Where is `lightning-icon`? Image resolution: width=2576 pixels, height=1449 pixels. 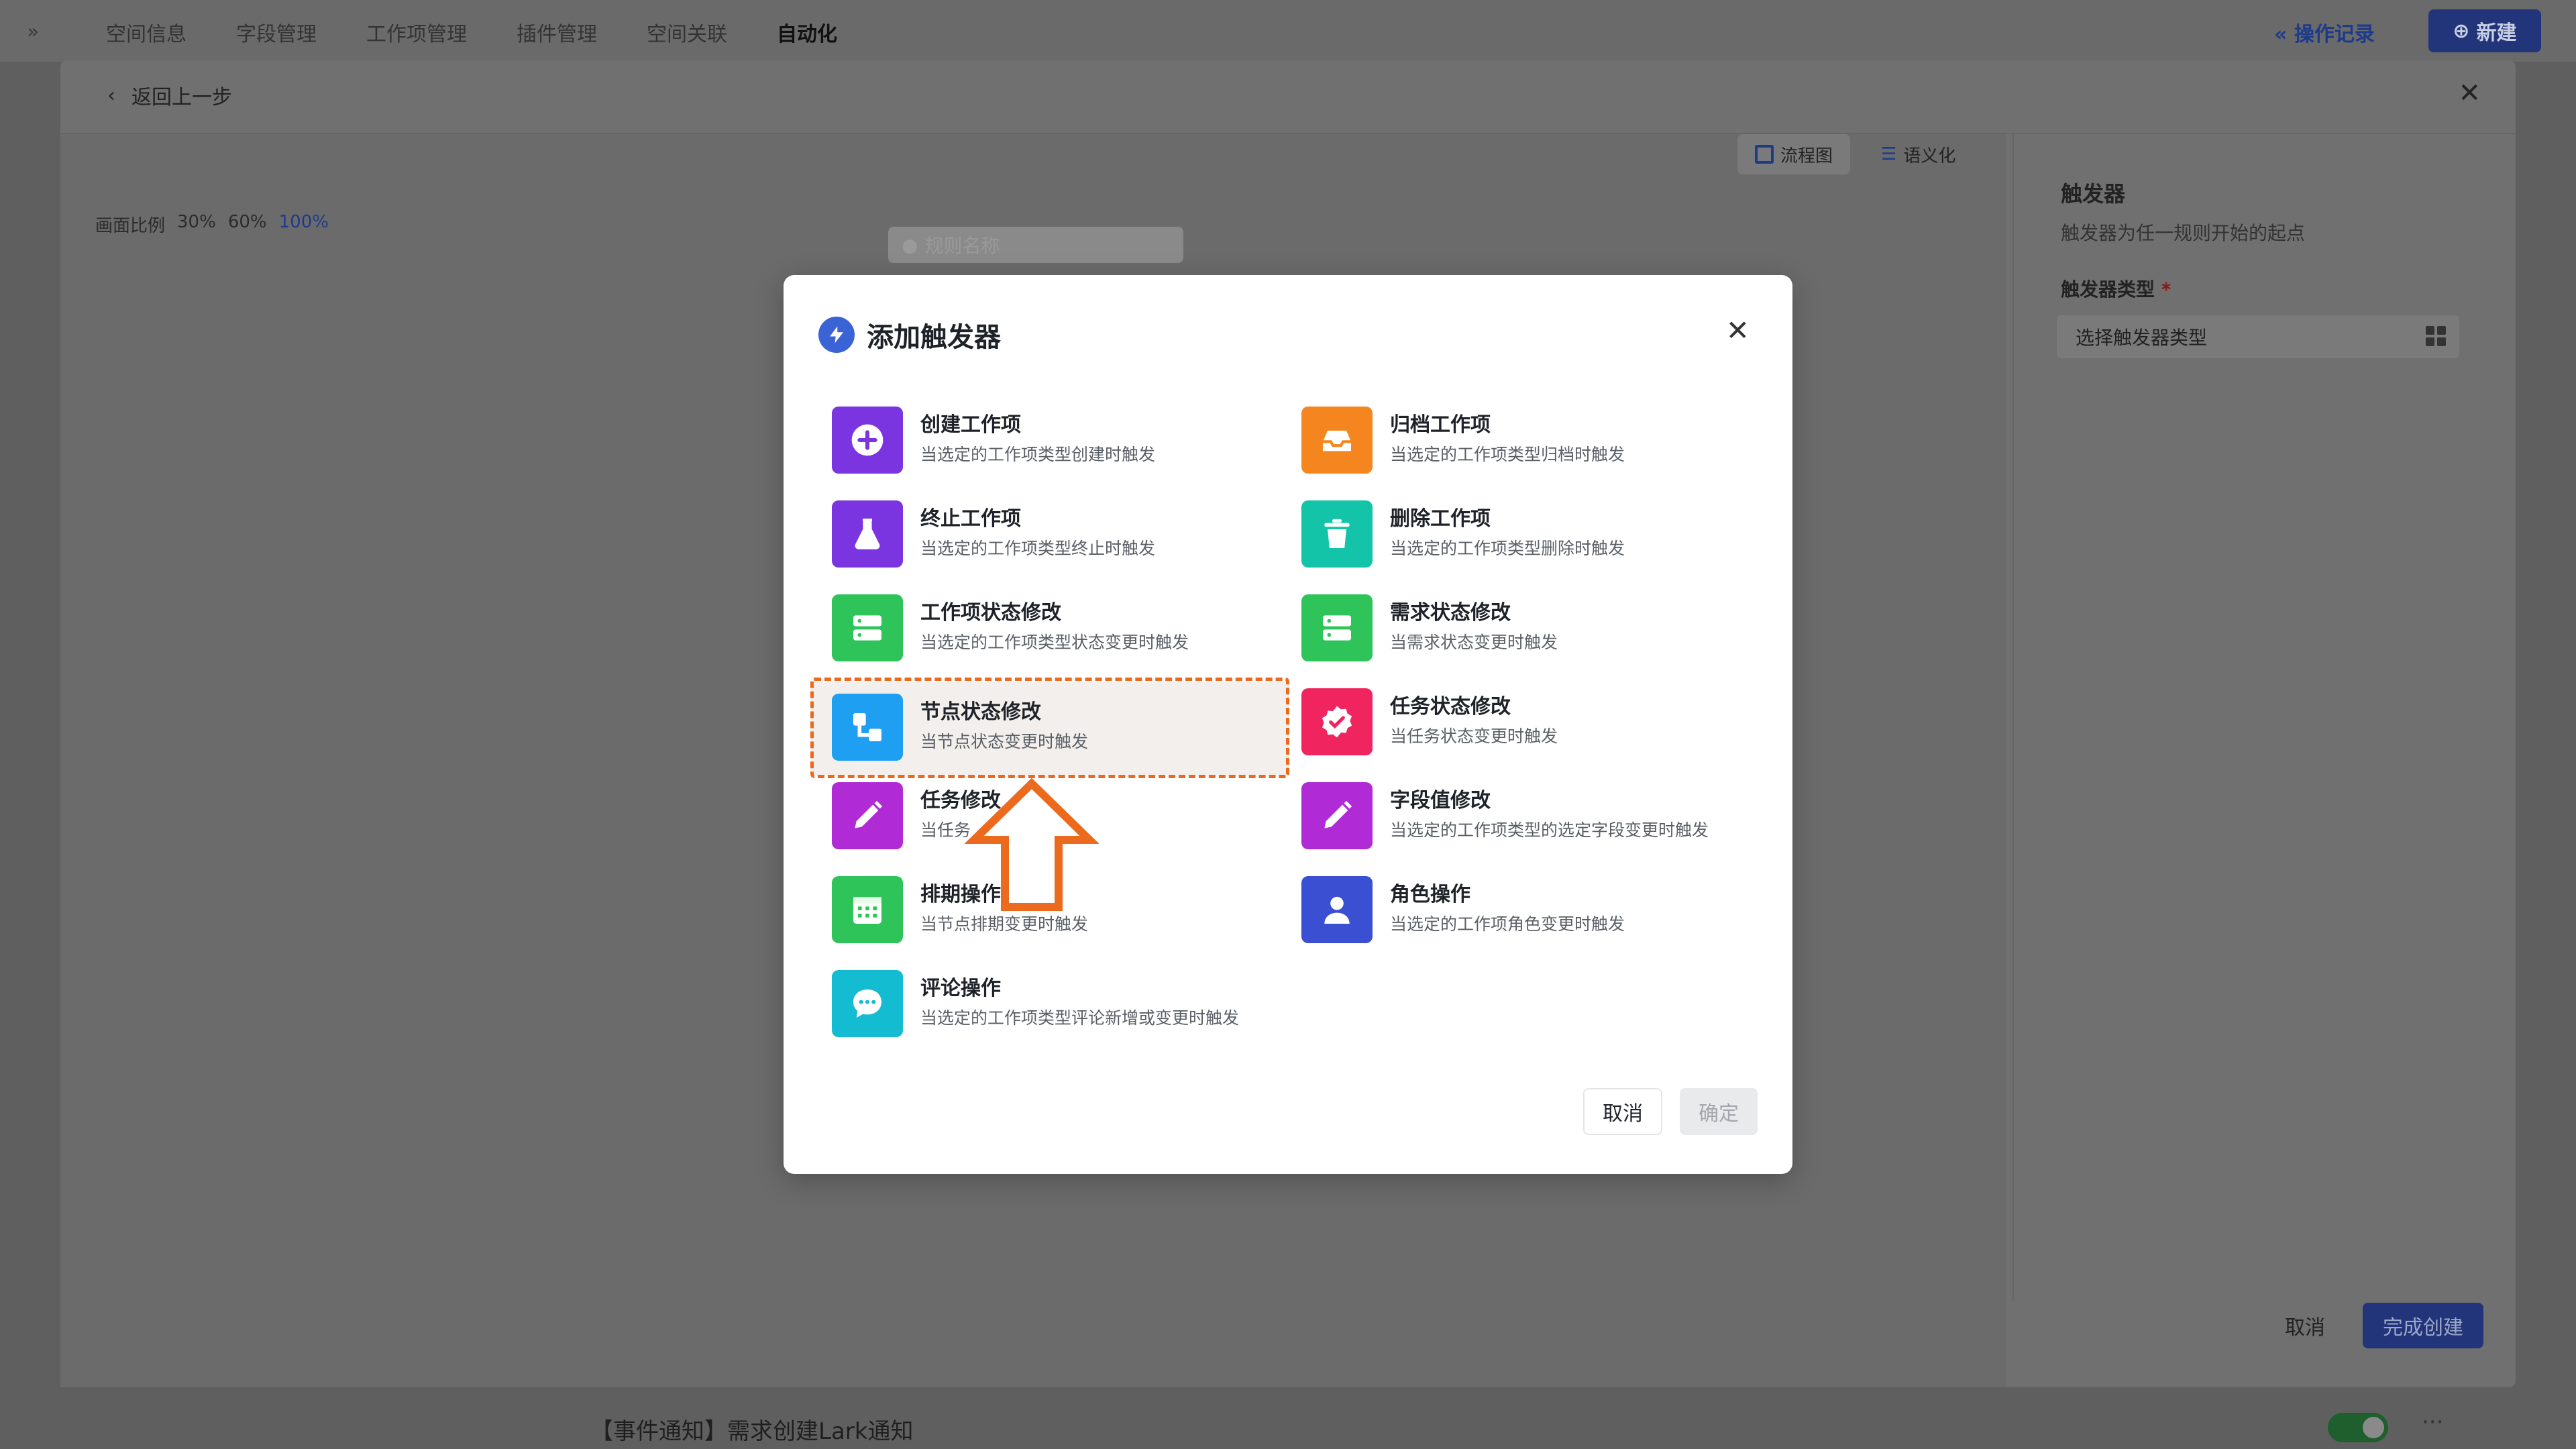 lightning-icon is located at coordinates (836, 335).